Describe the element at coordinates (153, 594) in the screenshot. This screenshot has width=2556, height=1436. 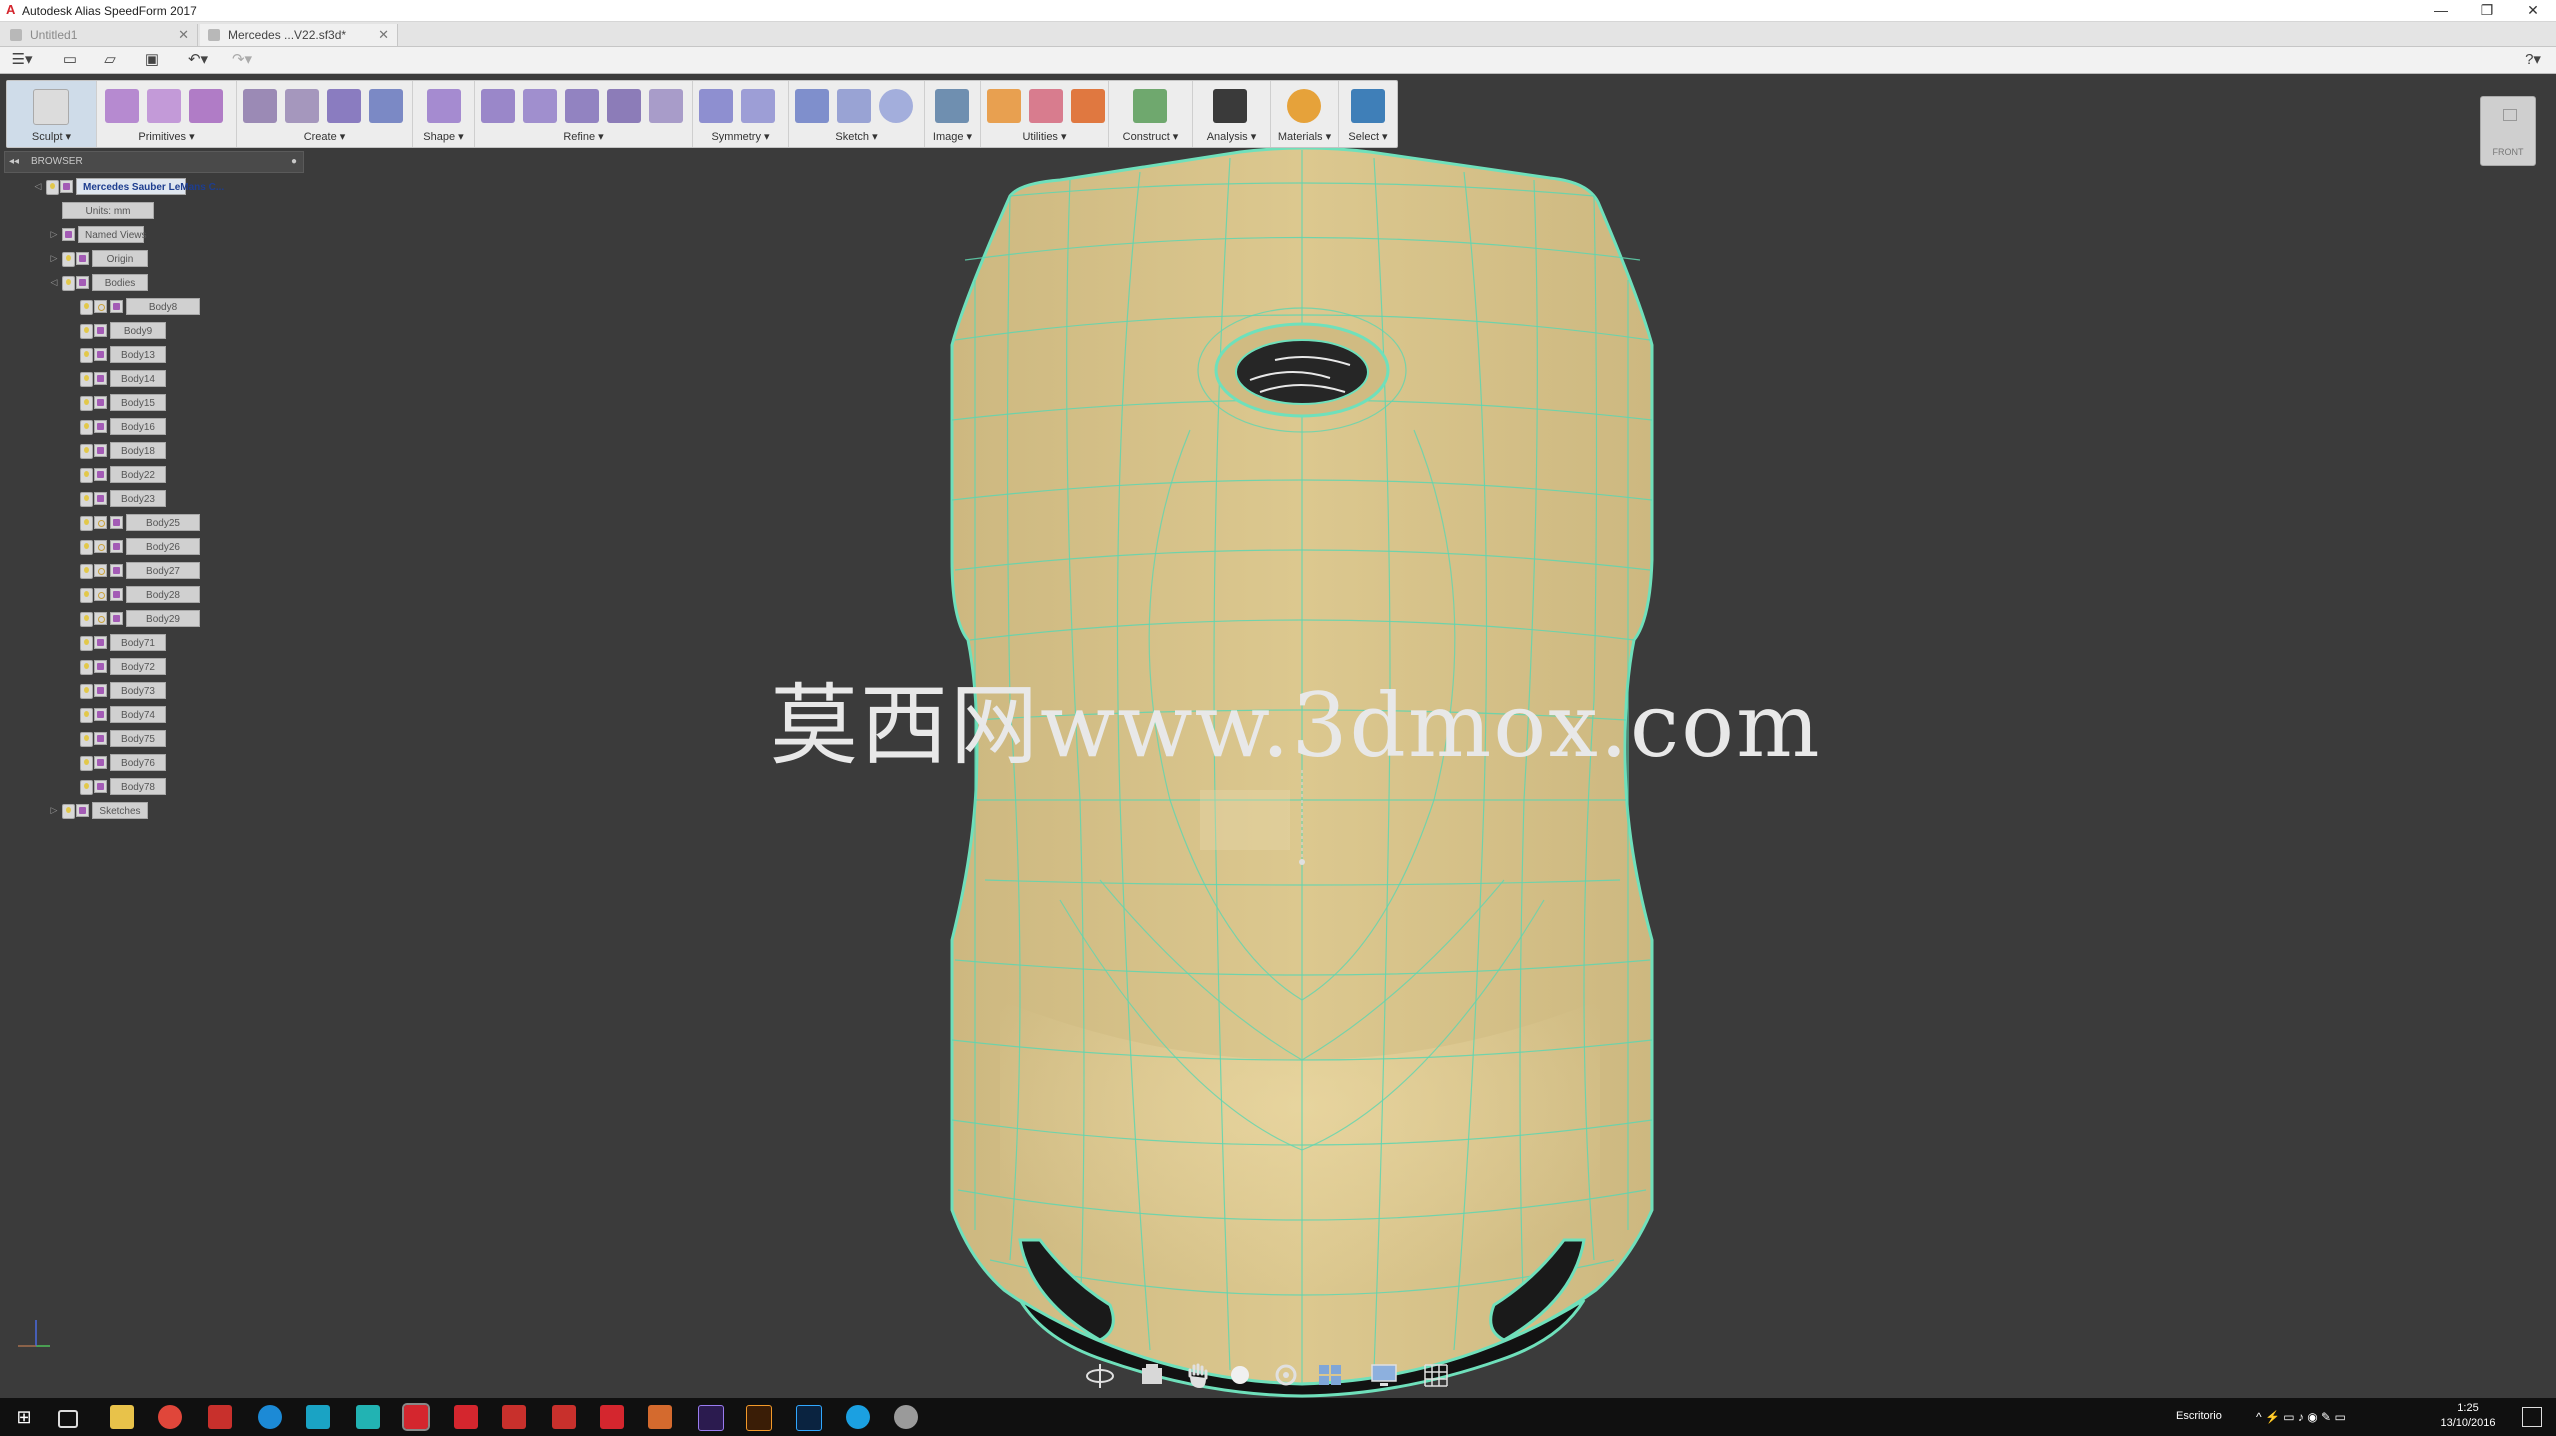
I see `tree-body-item: Body28` at that location.